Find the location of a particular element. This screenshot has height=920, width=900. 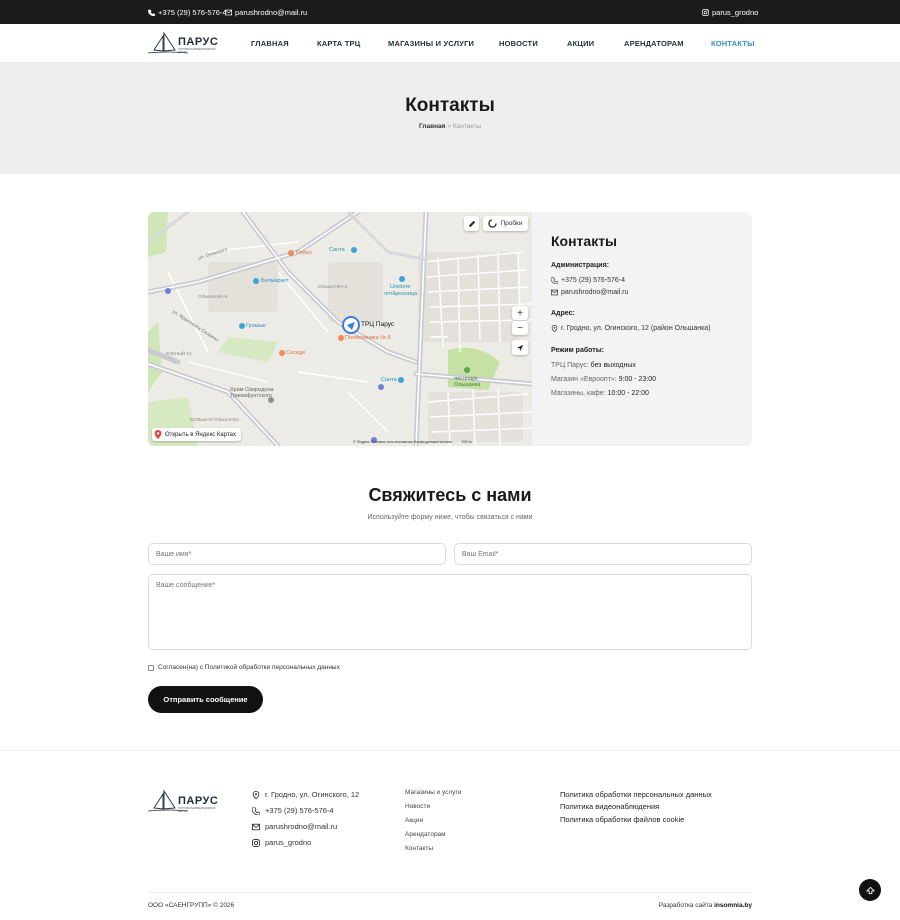

logo: ПАРУС ТОРГОВО-РАЗВЛЕКАТЕЛЬНЫЙ ЦЕНТР is located at coordinates (183, 43).